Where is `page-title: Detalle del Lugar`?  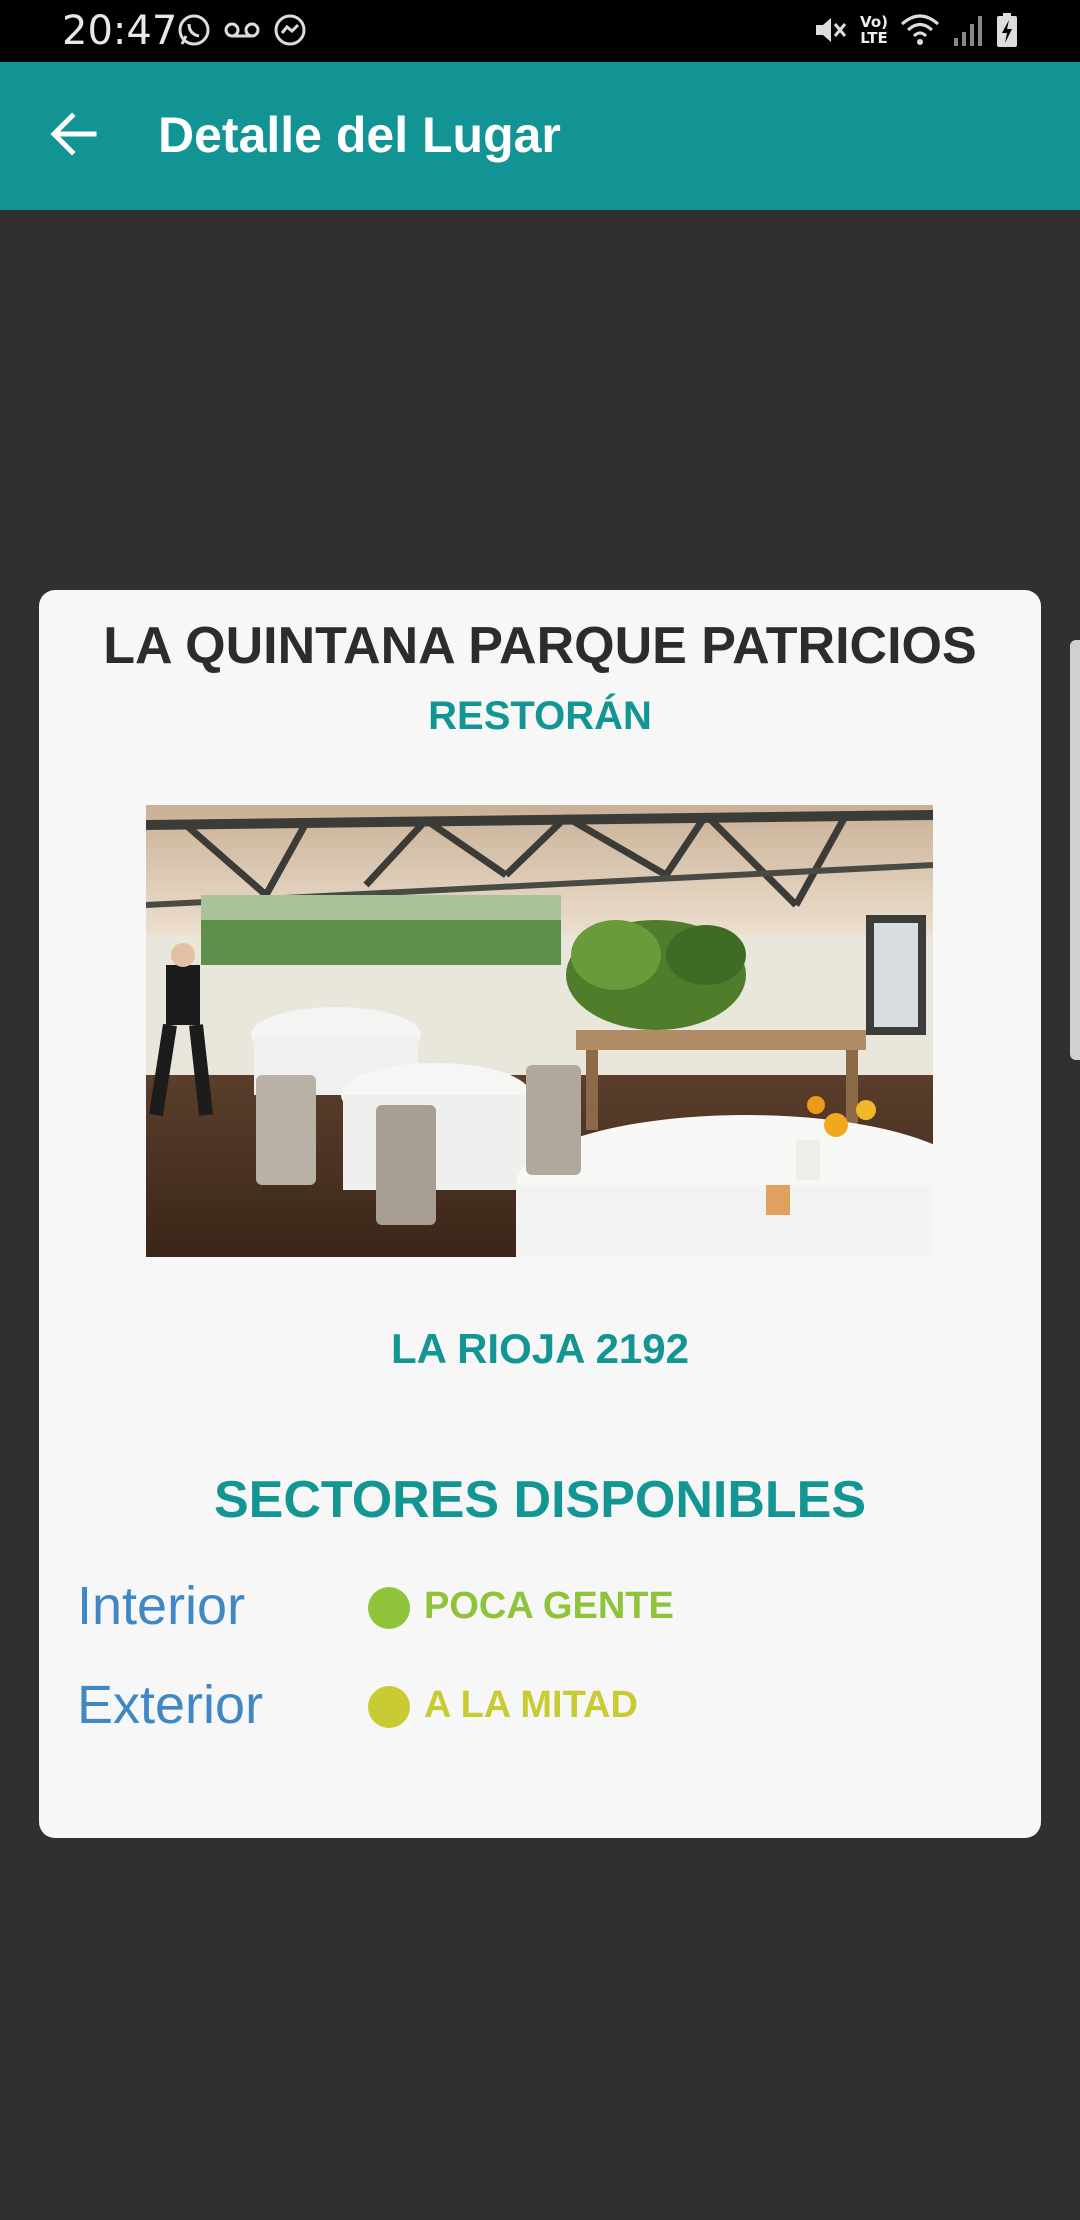
page-title: Detalle del Lugar is located at coordinates (359, 135).